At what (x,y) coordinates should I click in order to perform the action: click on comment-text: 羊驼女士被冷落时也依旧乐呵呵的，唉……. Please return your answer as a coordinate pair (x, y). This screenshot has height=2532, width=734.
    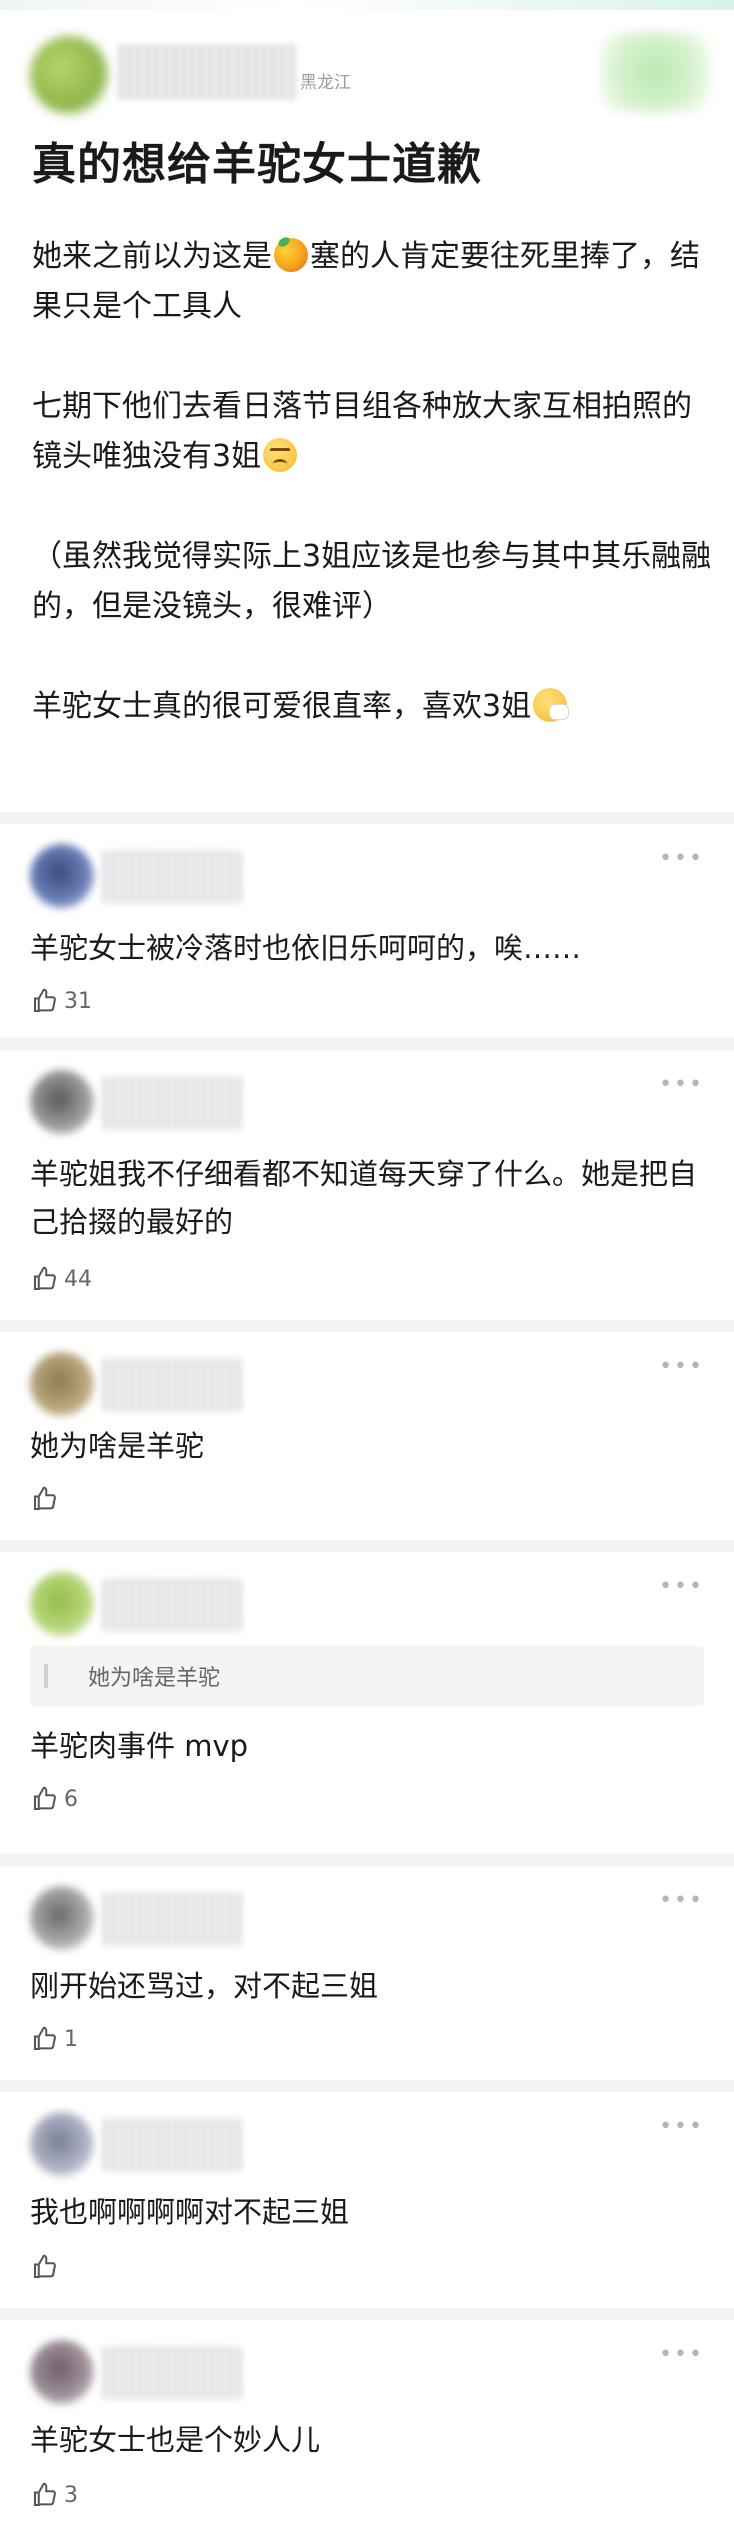
    Looking at the image, I should click on (306, 948).